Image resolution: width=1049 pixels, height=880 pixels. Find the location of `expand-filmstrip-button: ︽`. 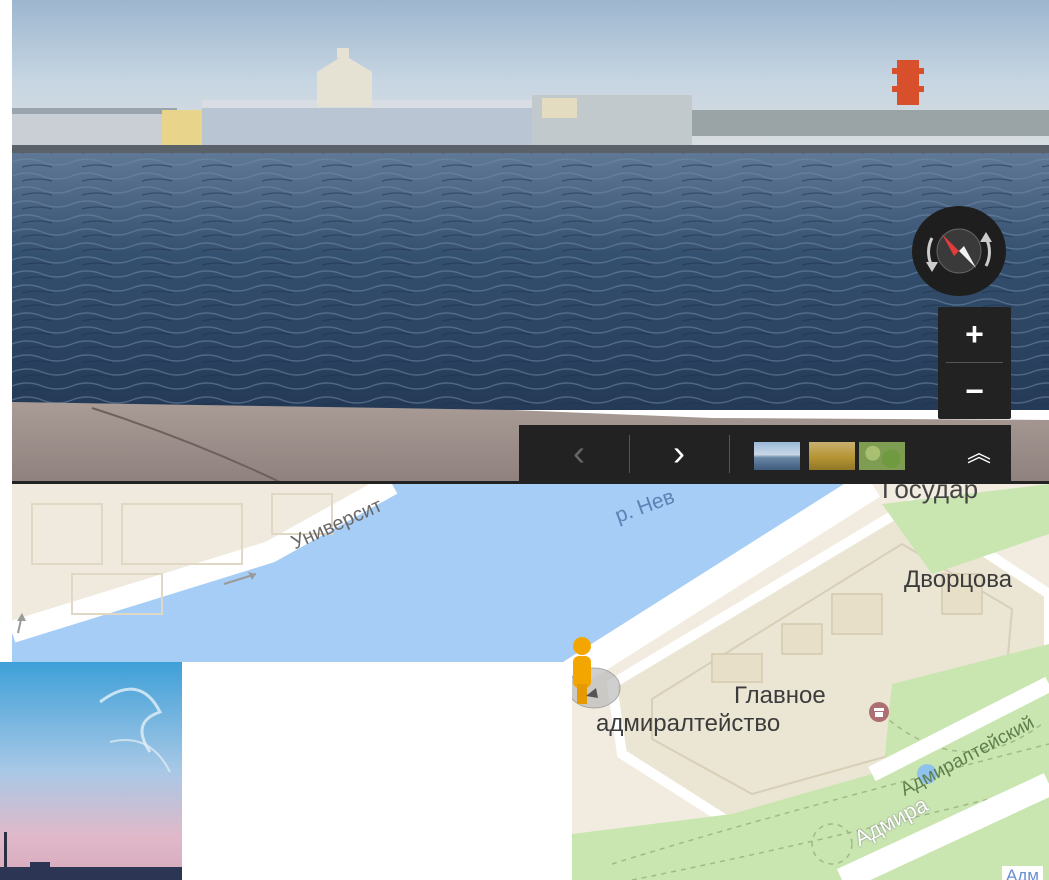

expand-filmstrip-button: ︽ is located at coordinates (979, 454).